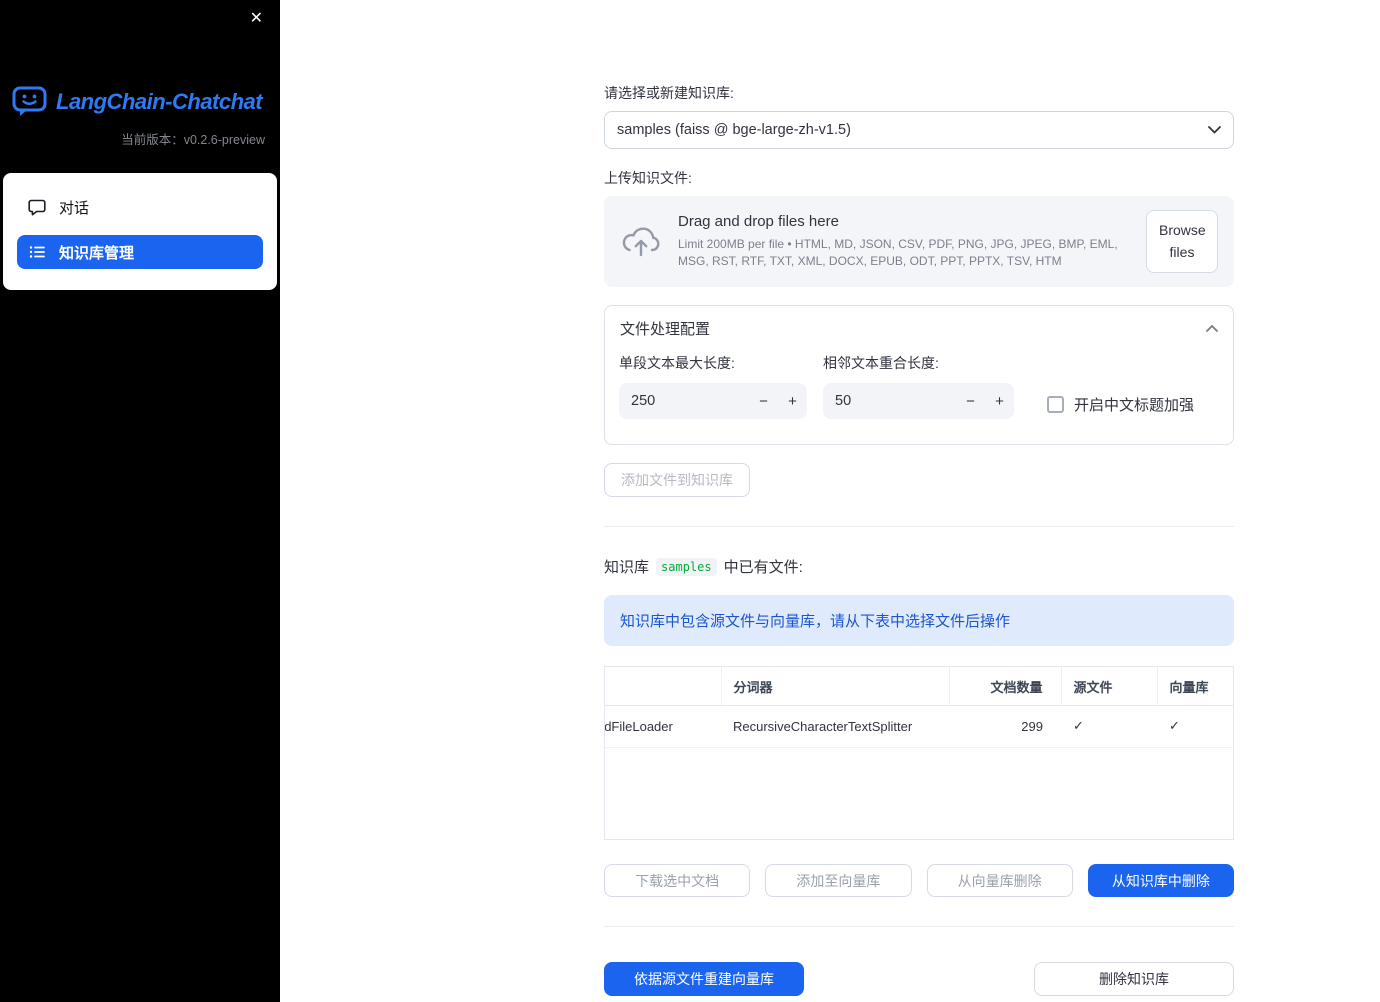 Image resolution: width=1380 pixels, height=1002 pixels. Describe the element at coordinates (641, 242) in the screenshot. I see `cloud-upload-icon` at that location.